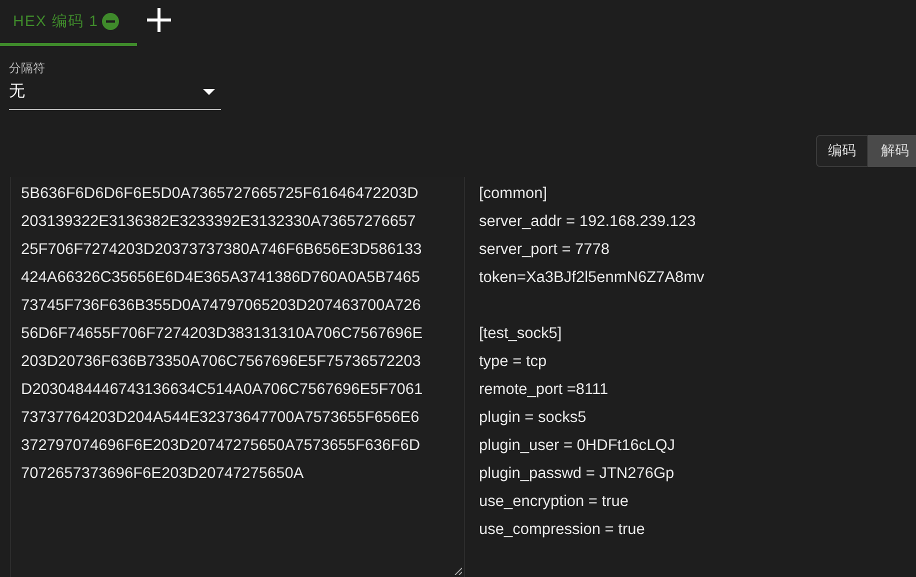 The image size is (916, 577). Describe the element at coordinates (221, 446) in the screenshot. I see `hex-text-line: 372797074696F6E203D20747275650A7573655F636F6D` at that location.